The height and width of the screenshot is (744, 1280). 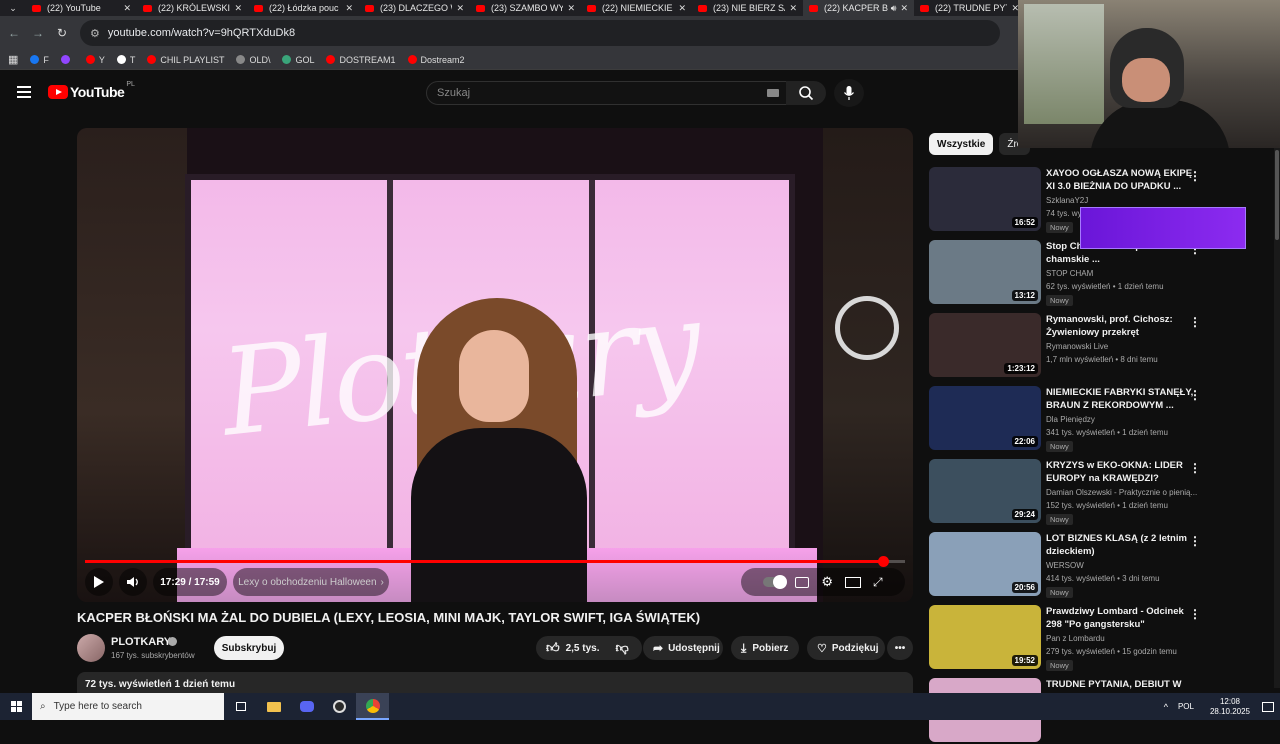 I want to click on address-bar: ⚙ youtube.com/watch?v=9hQRTXduDk8, so click(x=540, y=33).